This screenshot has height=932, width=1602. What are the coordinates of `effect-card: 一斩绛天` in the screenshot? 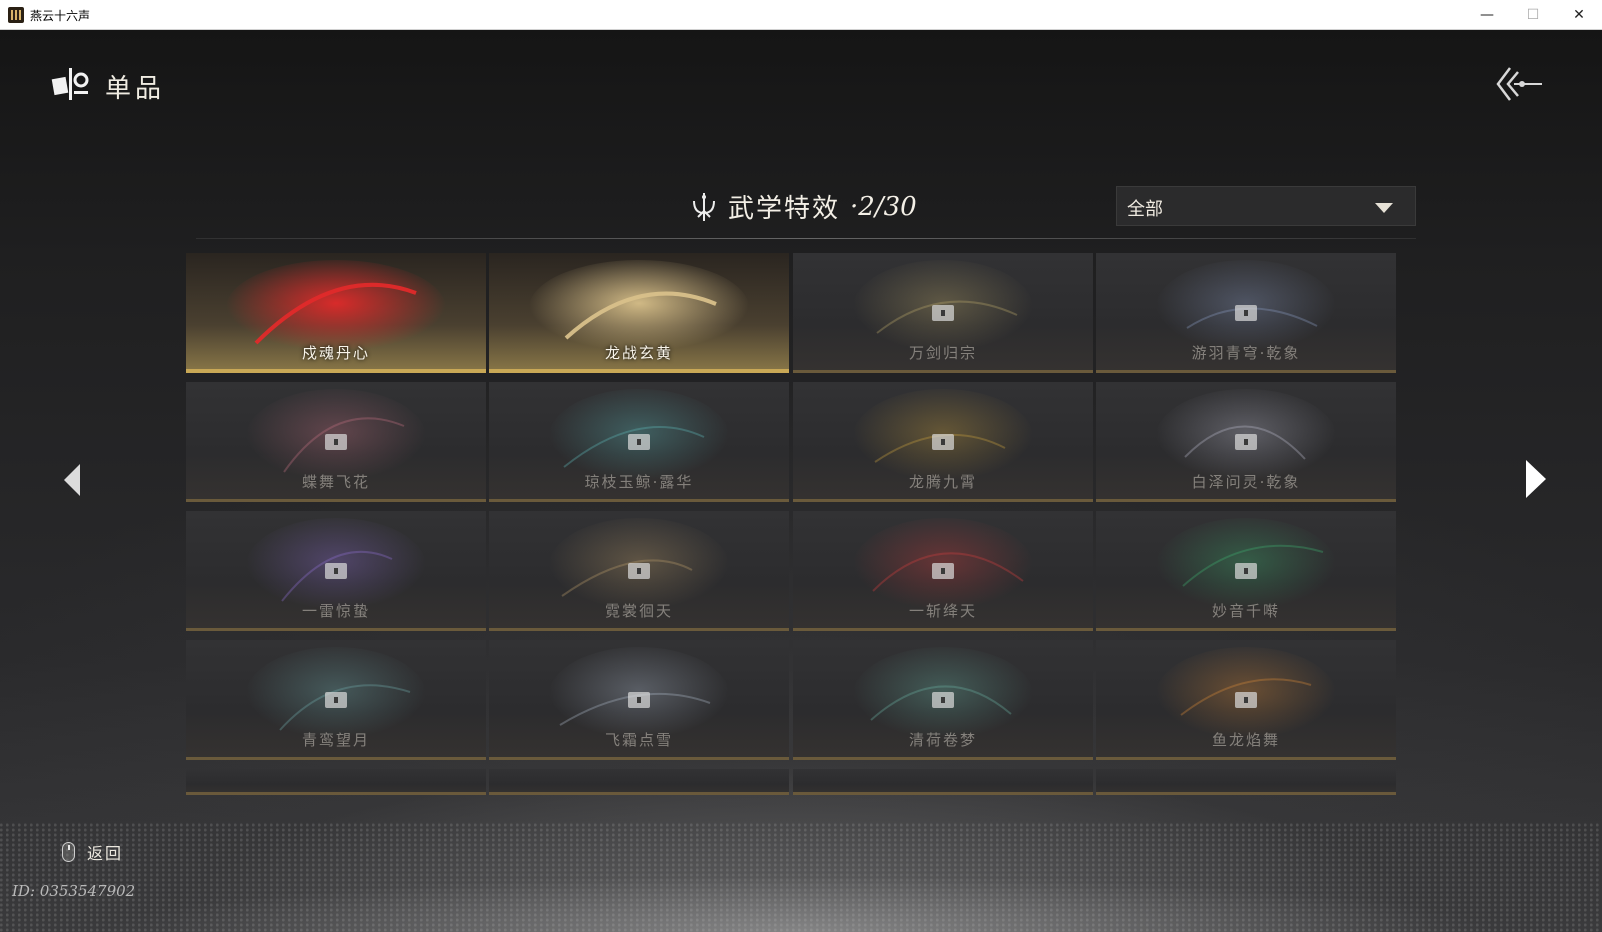 It's located at (943, 571).